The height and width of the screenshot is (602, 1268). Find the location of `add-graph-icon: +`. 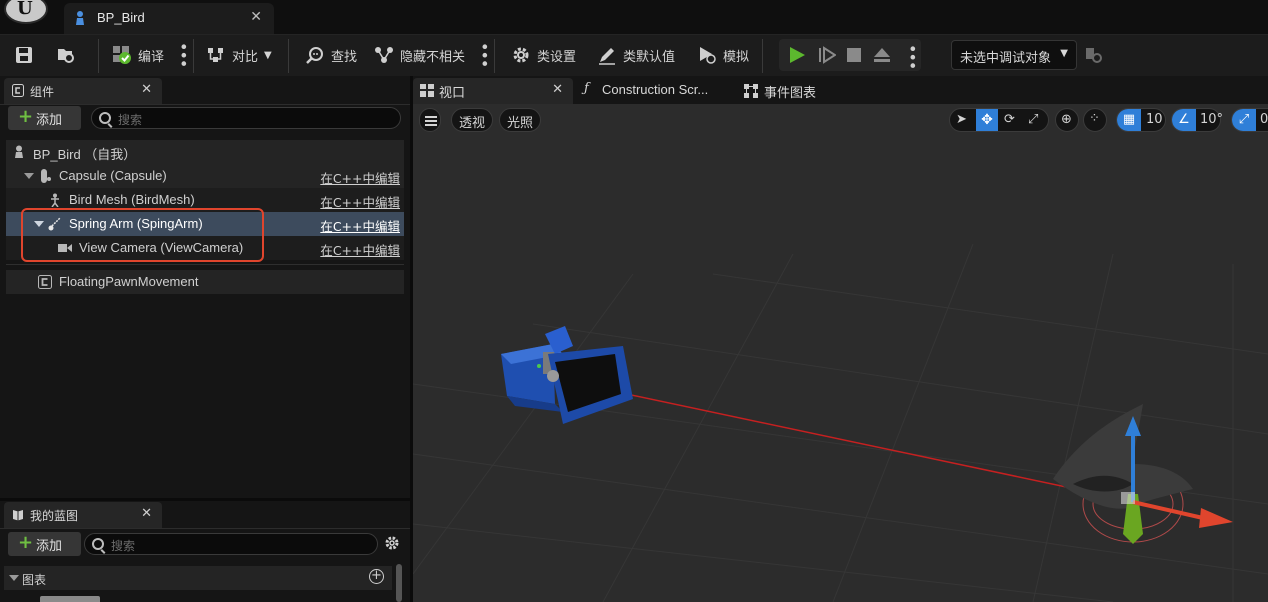

add-graph-icon: + is located at coordinates (376, 576).